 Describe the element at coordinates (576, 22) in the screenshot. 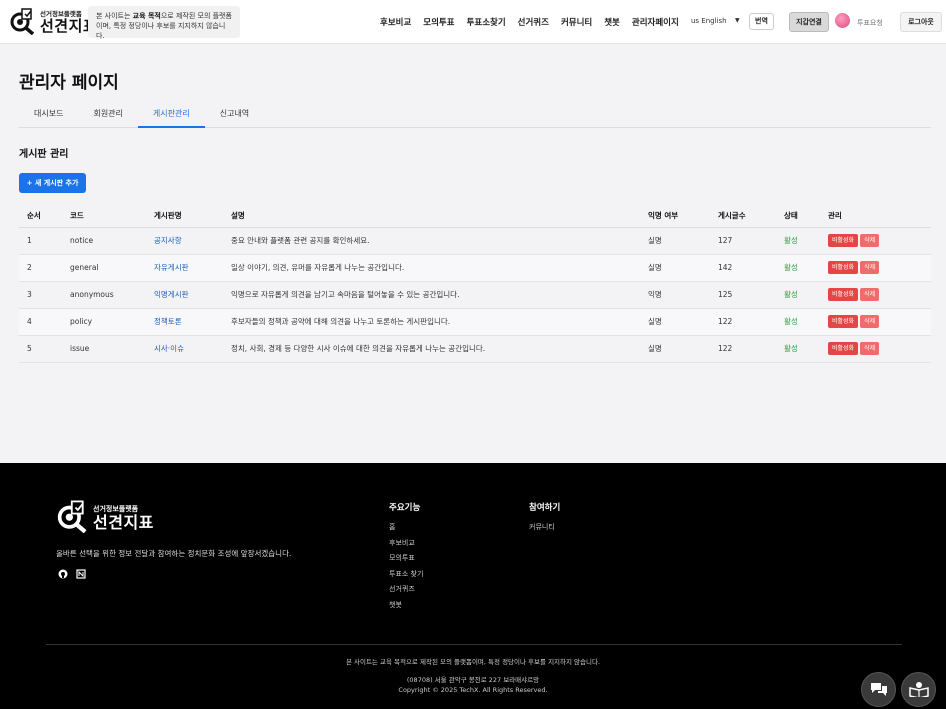

I see `nav-community: 커뮤니티` at that location.